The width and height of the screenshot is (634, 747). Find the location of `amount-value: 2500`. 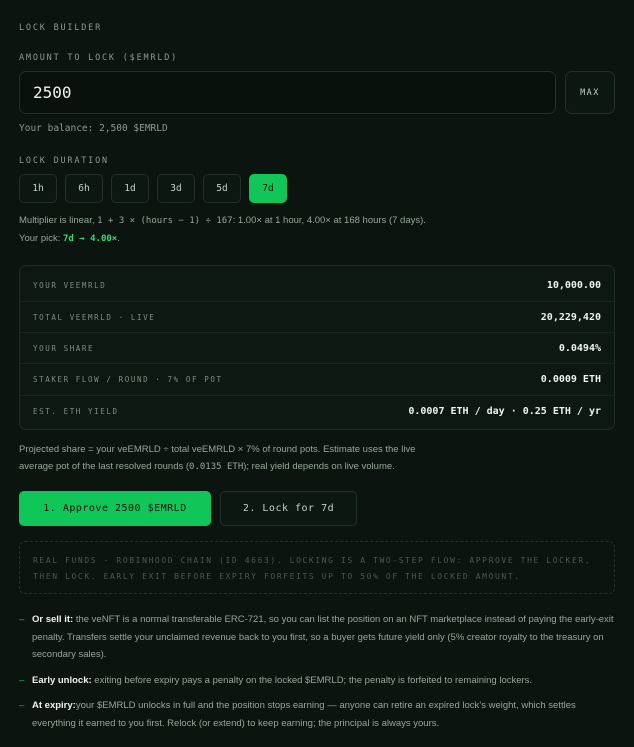

amount-value: 2500 is located at coordinates (52, 92).